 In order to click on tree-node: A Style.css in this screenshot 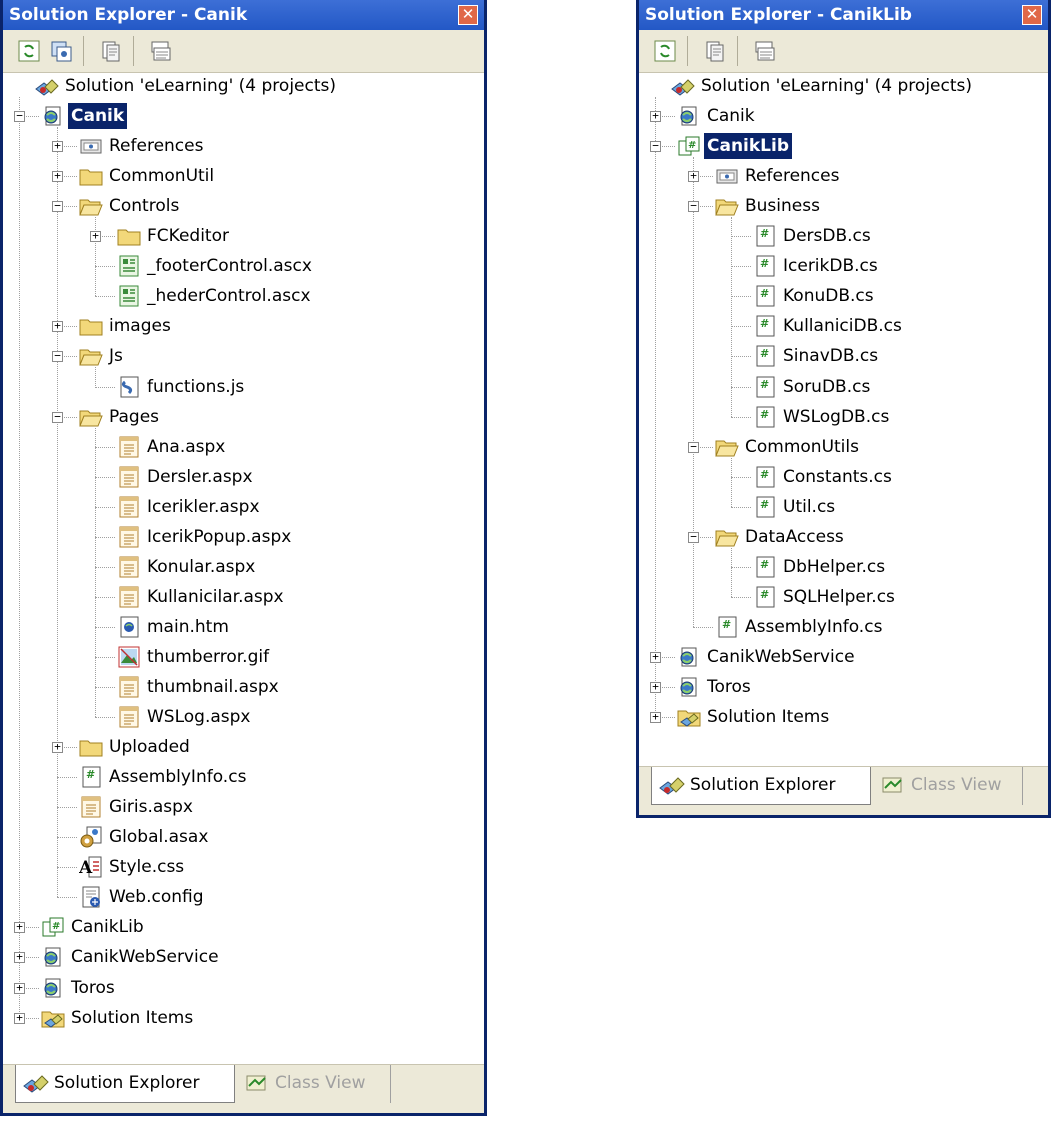, I will do `click(267, 869)`.